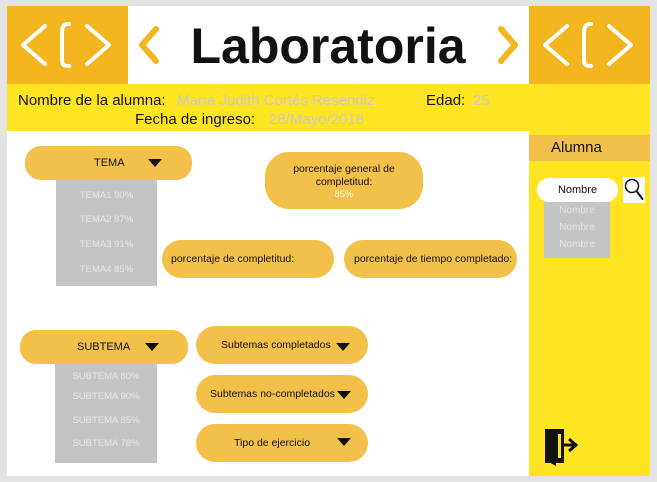 This screenshot has width=657, height=482. I want to click on subtema-label: SUBTEMA, so click(104, 347).